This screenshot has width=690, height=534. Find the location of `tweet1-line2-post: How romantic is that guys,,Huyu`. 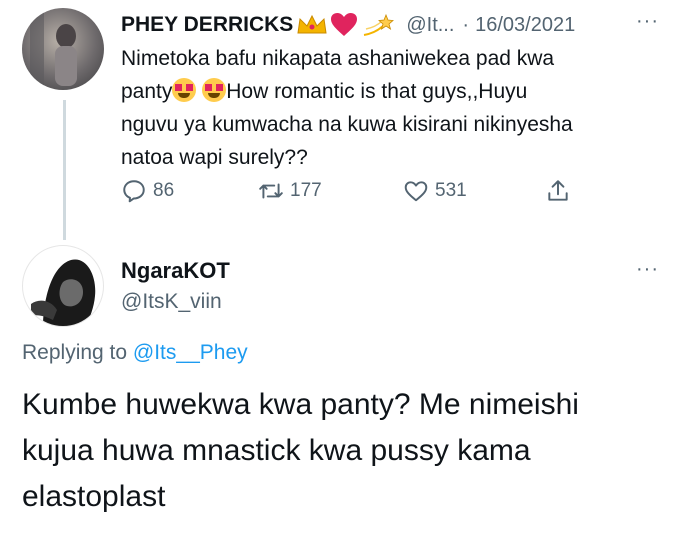

tweet1-line2-post: How romantic is that guys,,Huyu is located at coordinates (377, 91).